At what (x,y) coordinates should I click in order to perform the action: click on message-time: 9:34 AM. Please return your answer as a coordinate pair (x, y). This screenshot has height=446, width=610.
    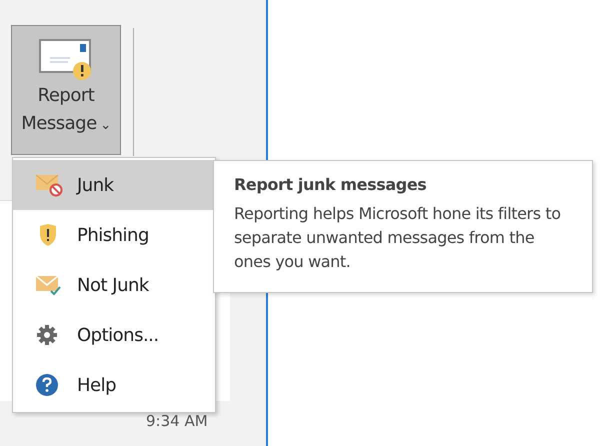
    Looking at the image, I should click on (177, 421).